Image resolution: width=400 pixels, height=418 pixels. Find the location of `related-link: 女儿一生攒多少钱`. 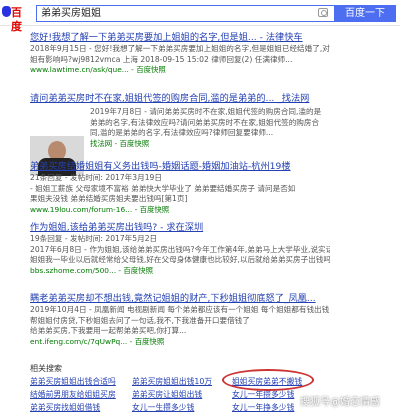

related-link: 女儿一生攒多少钱 is located at coordinates (163, 408).